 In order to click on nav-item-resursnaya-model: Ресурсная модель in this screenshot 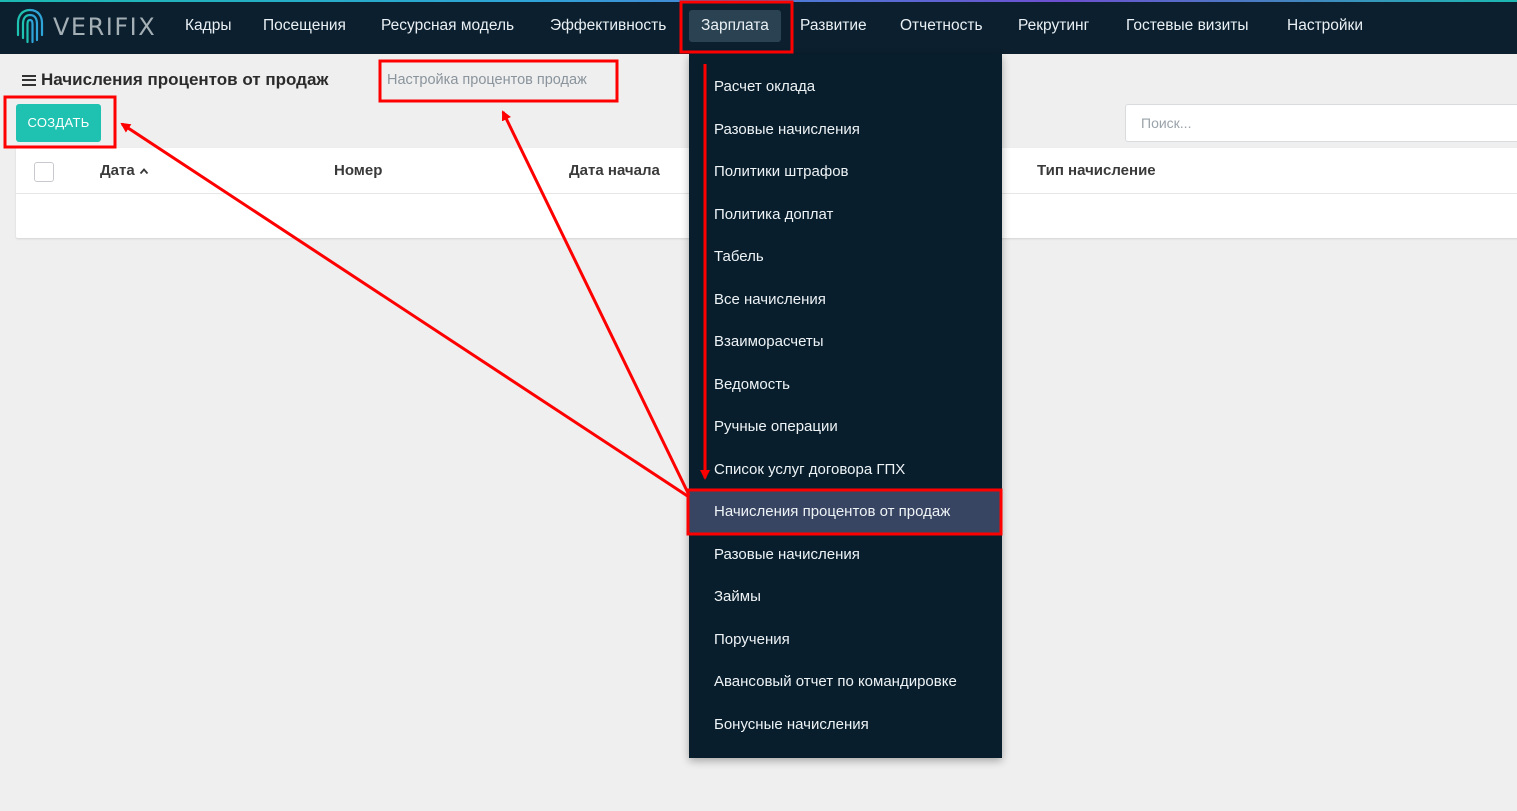, I will do `click(447, 26)`.